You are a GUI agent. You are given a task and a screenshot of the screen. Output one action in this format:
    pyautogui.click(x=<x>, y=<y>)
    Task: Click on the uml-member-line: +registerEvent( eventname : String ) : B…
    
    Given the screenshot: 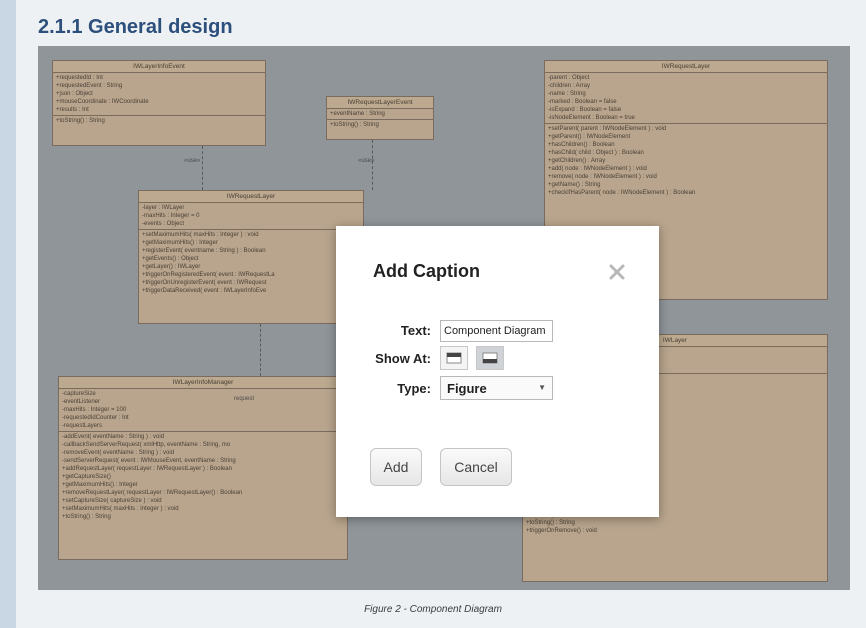 What is the action you would take?
    pyautogui.click(x=204, y=251)
    